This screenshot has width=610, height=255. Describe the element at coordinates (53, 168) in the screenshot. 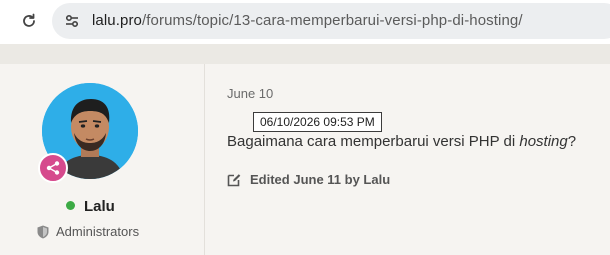

I see `share-icon` at that location.